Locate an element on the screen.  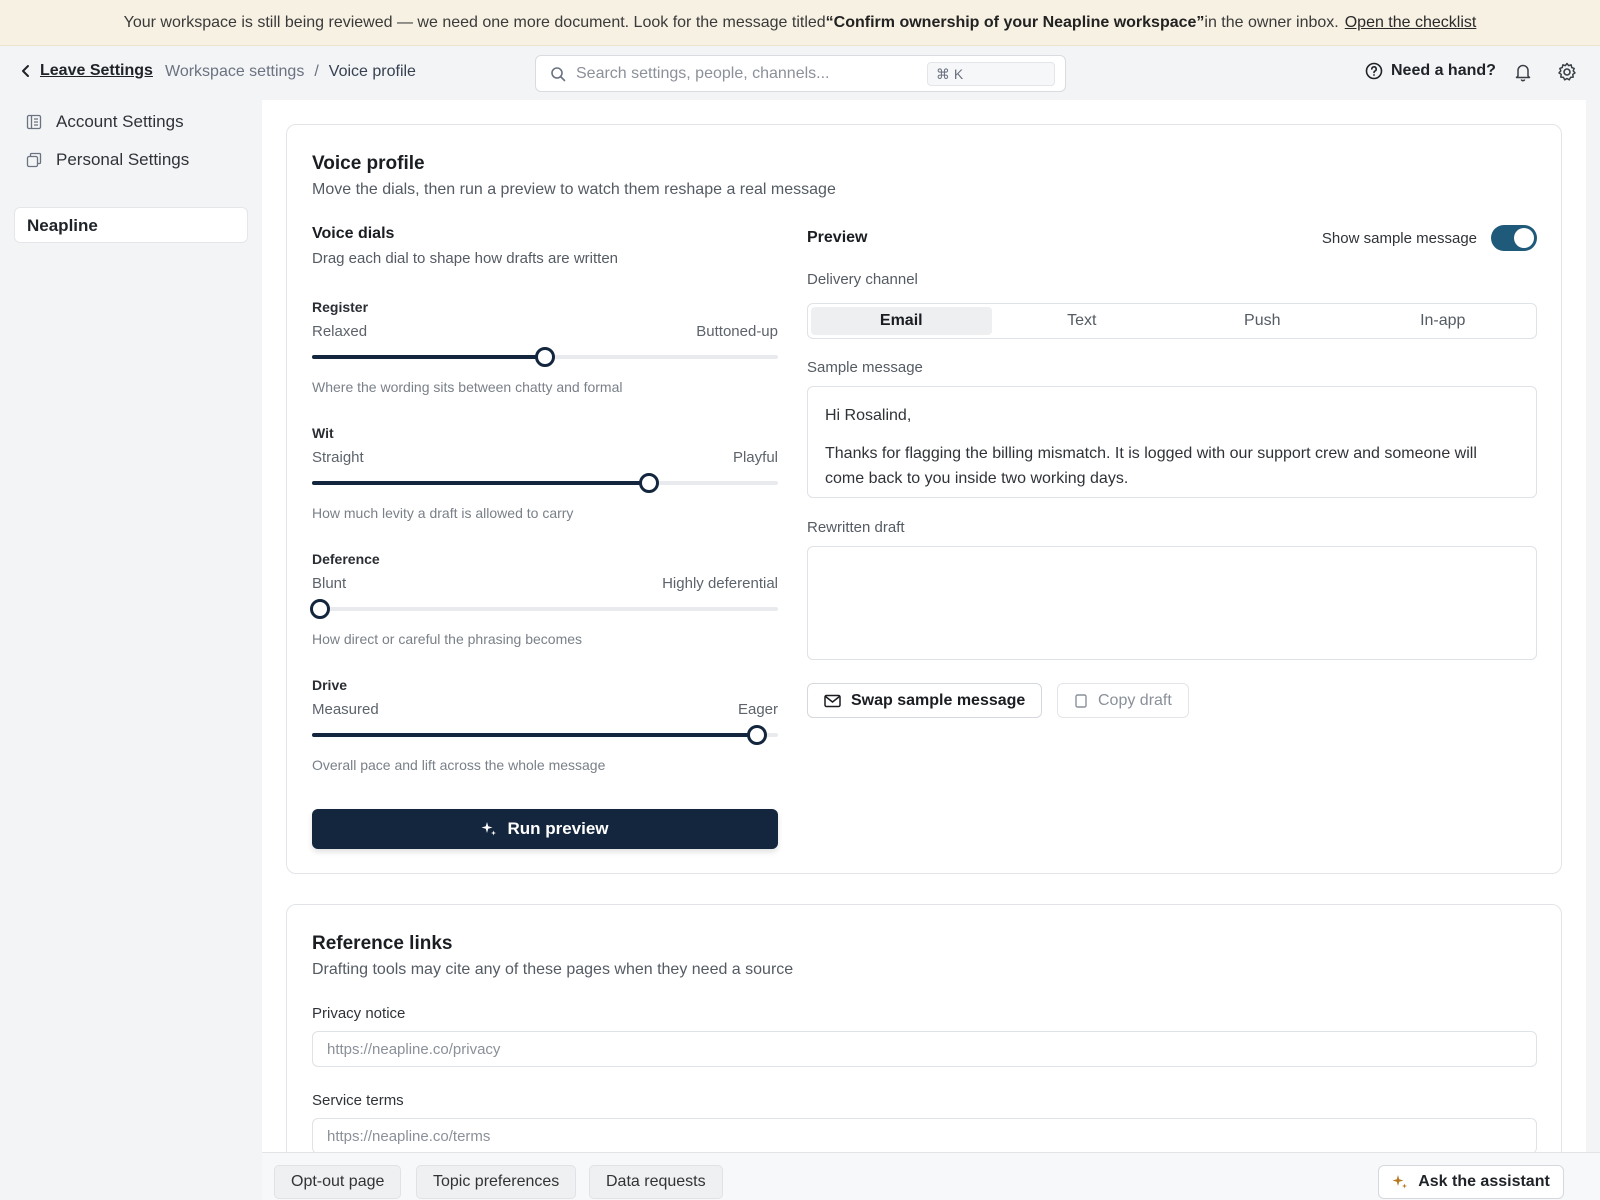
leave-settings-label: Leave Settings is located at coordinates (96, 70).